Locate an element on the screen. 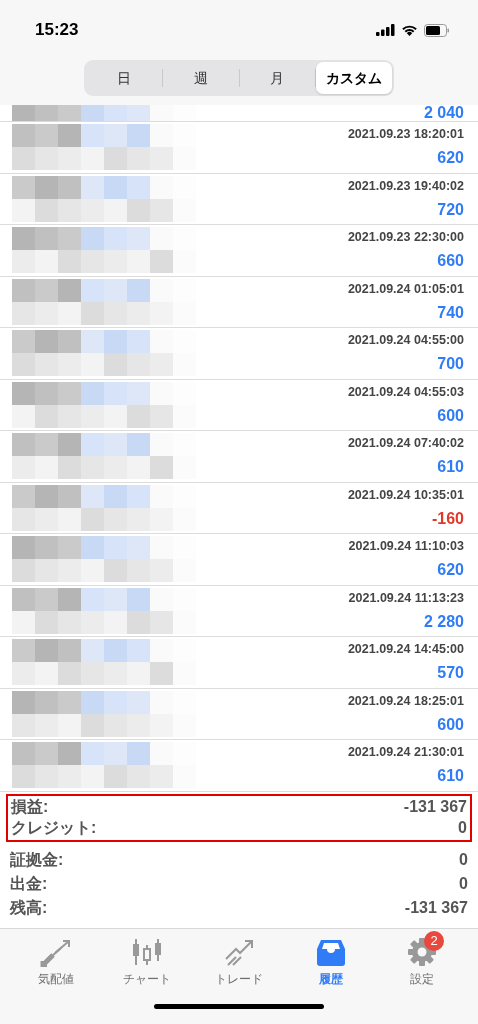 The height and width of the screenshot is (1024, 478). period-tab: カスタム is located at coordinates (354, 78).